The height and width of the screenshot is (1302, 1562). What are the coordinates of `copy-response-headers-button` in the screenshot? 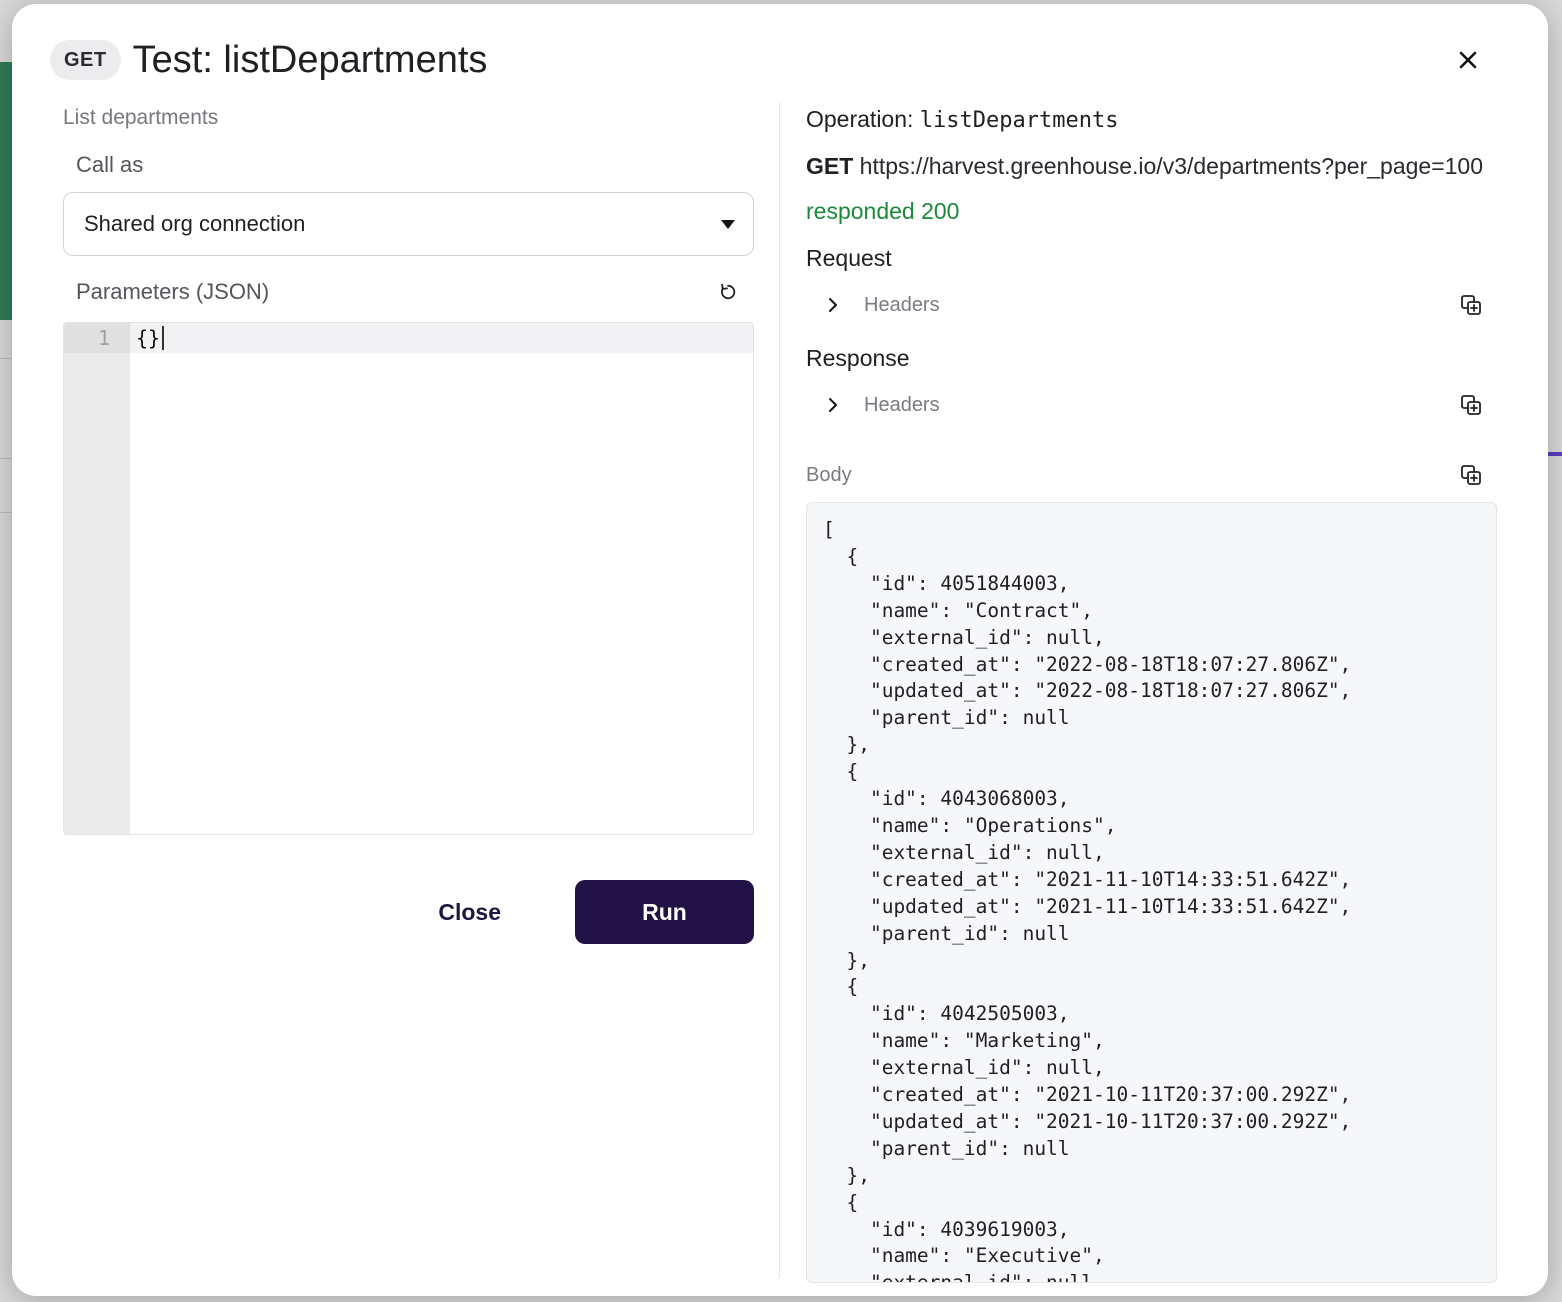 It's located at (1471, 405).